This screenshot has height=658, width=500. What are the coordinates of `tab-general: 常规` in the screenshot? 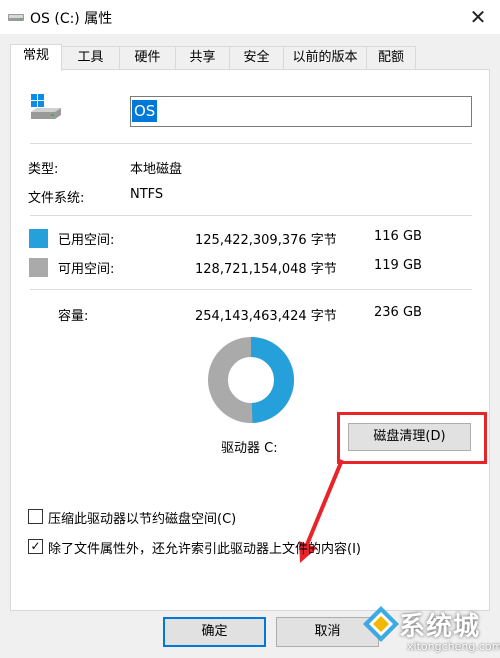 It's located at (36, 57).